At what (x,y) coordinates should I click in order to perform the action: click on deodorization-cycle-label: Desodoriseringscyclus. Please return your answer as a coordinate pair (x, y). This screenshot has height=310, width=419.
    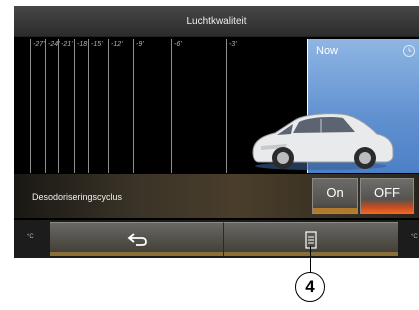
    Looking at the image, I should click on (77, 197).